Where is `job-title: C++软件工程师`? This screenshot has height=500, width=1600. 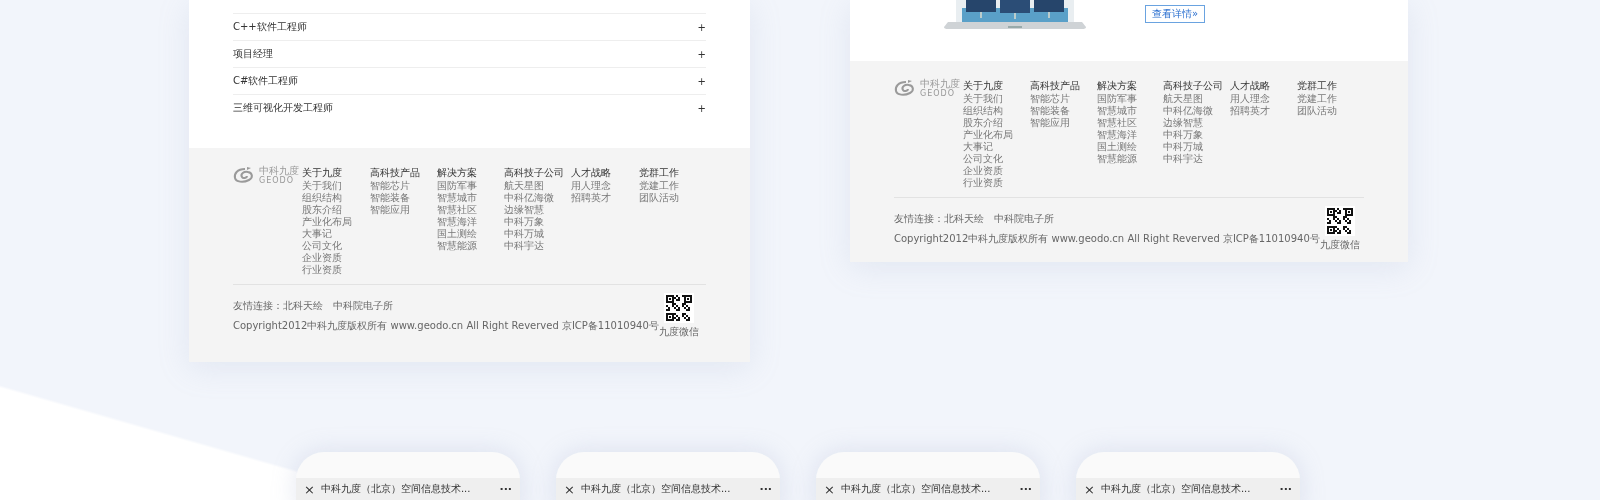
job-title: C++软件工程师 is located at coordinates (270, 27).